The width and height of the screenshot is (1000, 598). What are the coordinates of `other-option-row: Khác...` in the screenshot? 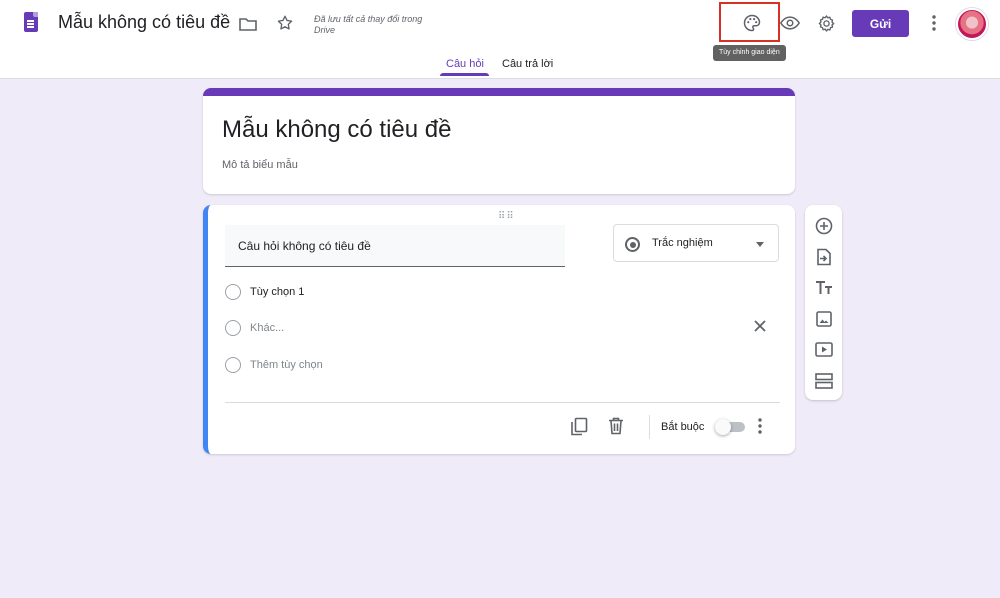 It's located at (475, 328).